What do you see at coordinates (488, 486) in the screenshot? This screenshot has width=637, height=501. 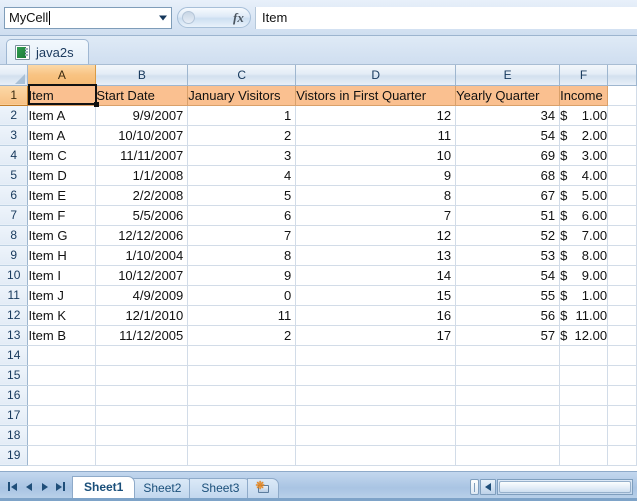 I see `scroll-left-arrow-icon` at bounding box center [488, 486].